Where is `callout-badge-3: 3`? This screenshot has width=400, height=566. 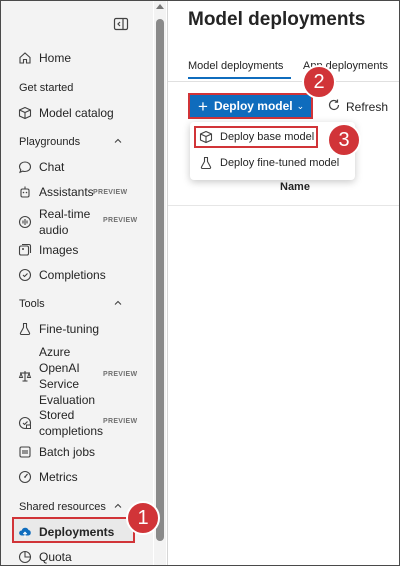
callout-badge-3: 3 is located at coordinates (344, 140).